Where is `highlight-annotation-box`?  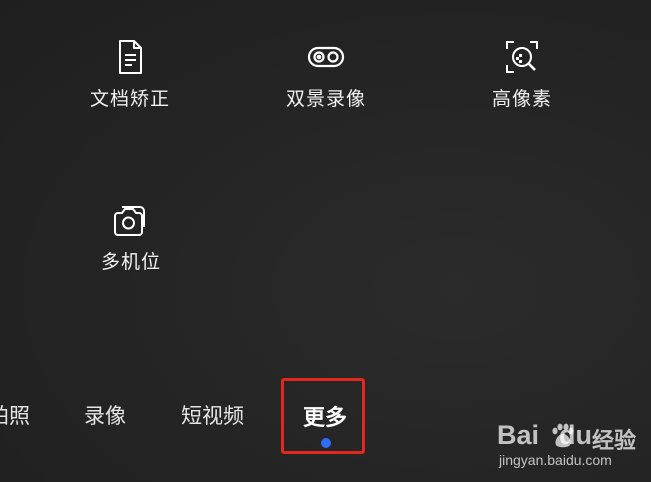 highlight-annotation-box is located at coordinates (323, 416).